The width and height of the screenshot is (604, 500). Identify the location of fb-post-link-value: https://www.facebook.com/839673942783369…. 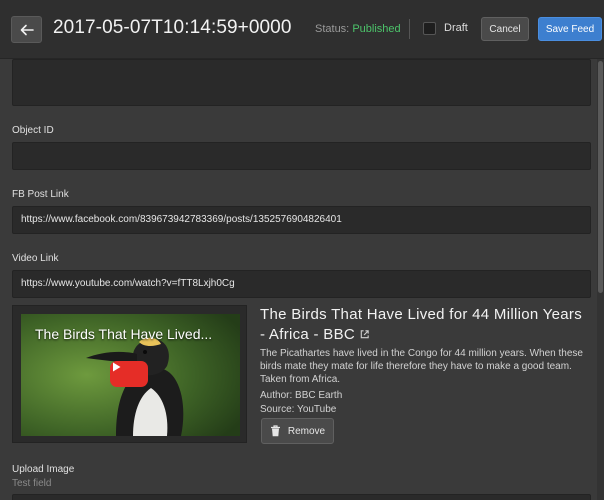
(181, 219).